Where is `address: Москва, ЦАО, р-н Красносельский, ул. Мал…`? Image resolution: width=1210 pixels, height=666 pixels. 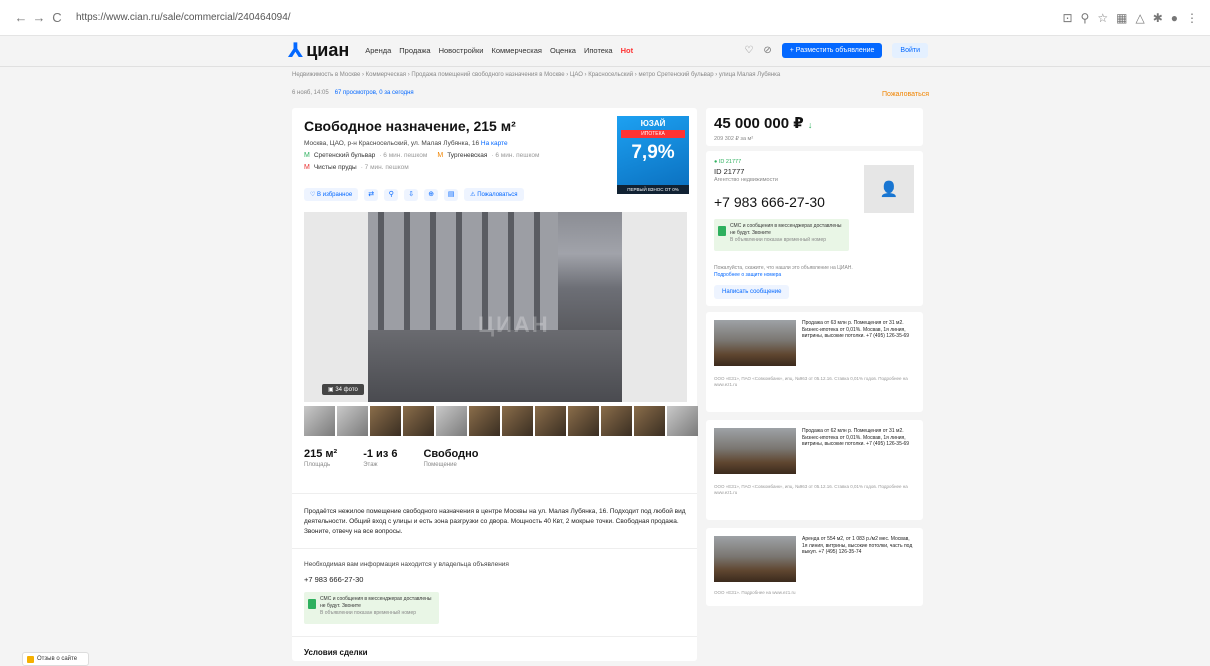 address: Москва, ЦАО, р-н Красносельский, ул. Мал… is located at coordinates (406, 143).